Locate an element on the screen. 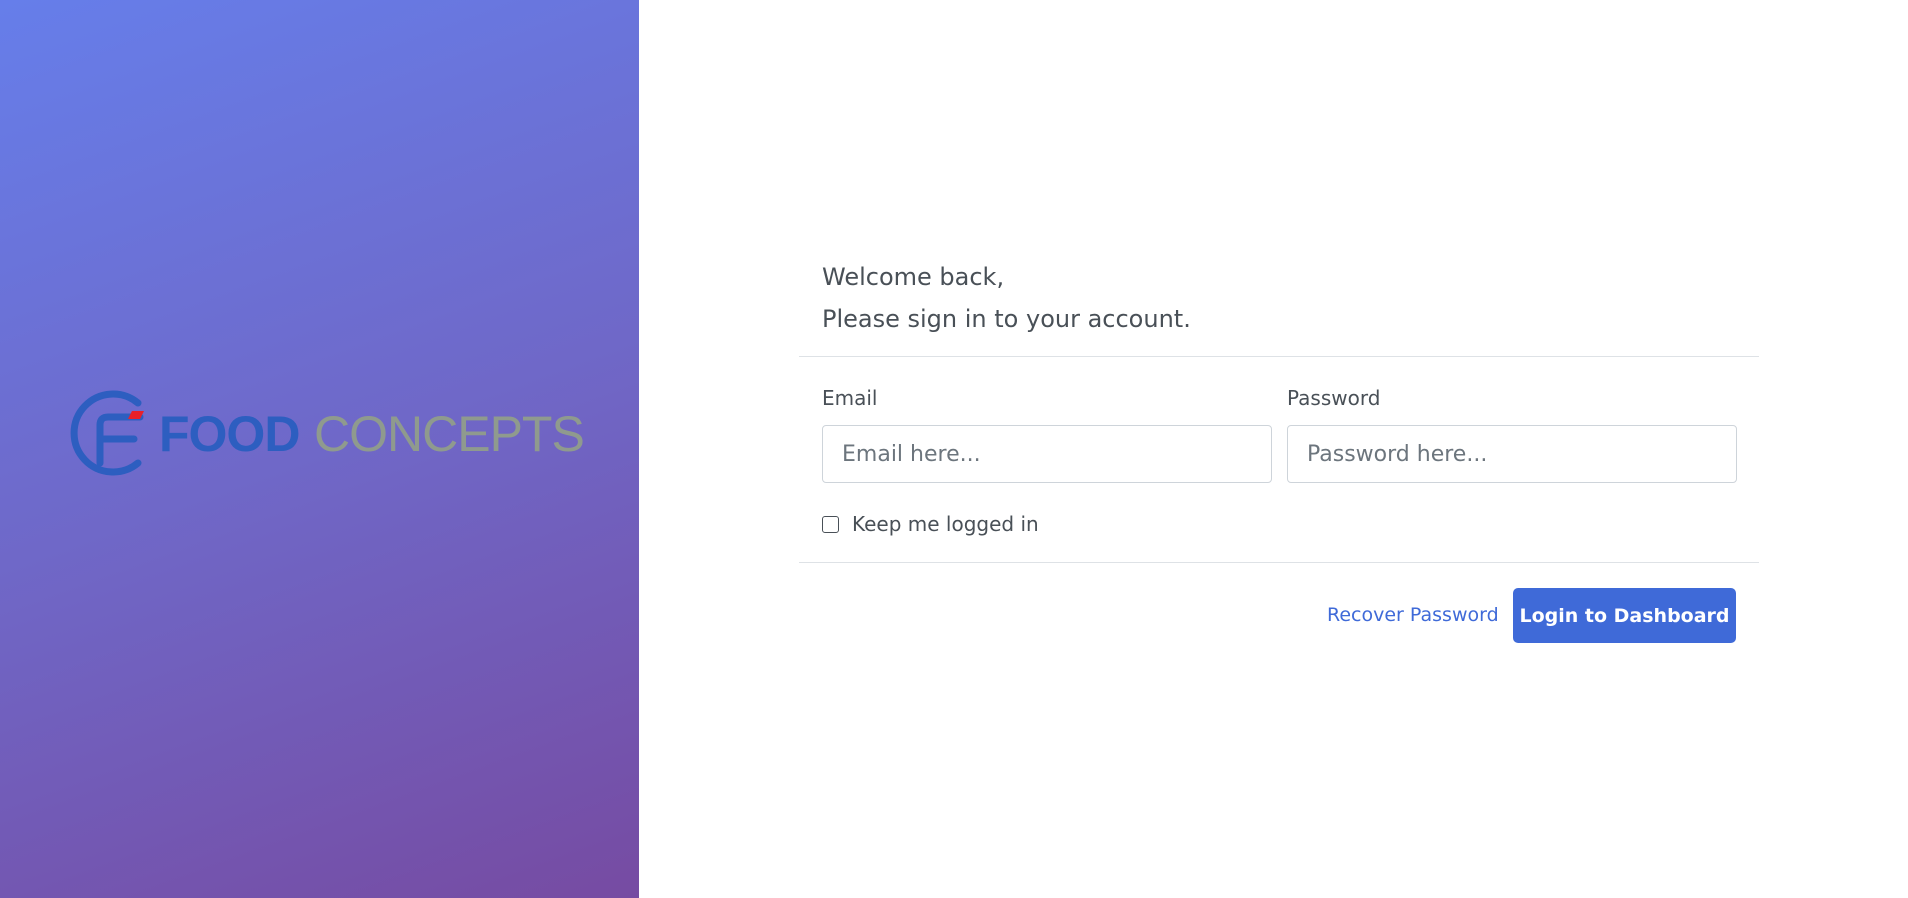  logo-text-food: FOOD is located at coordinates (229, 434).